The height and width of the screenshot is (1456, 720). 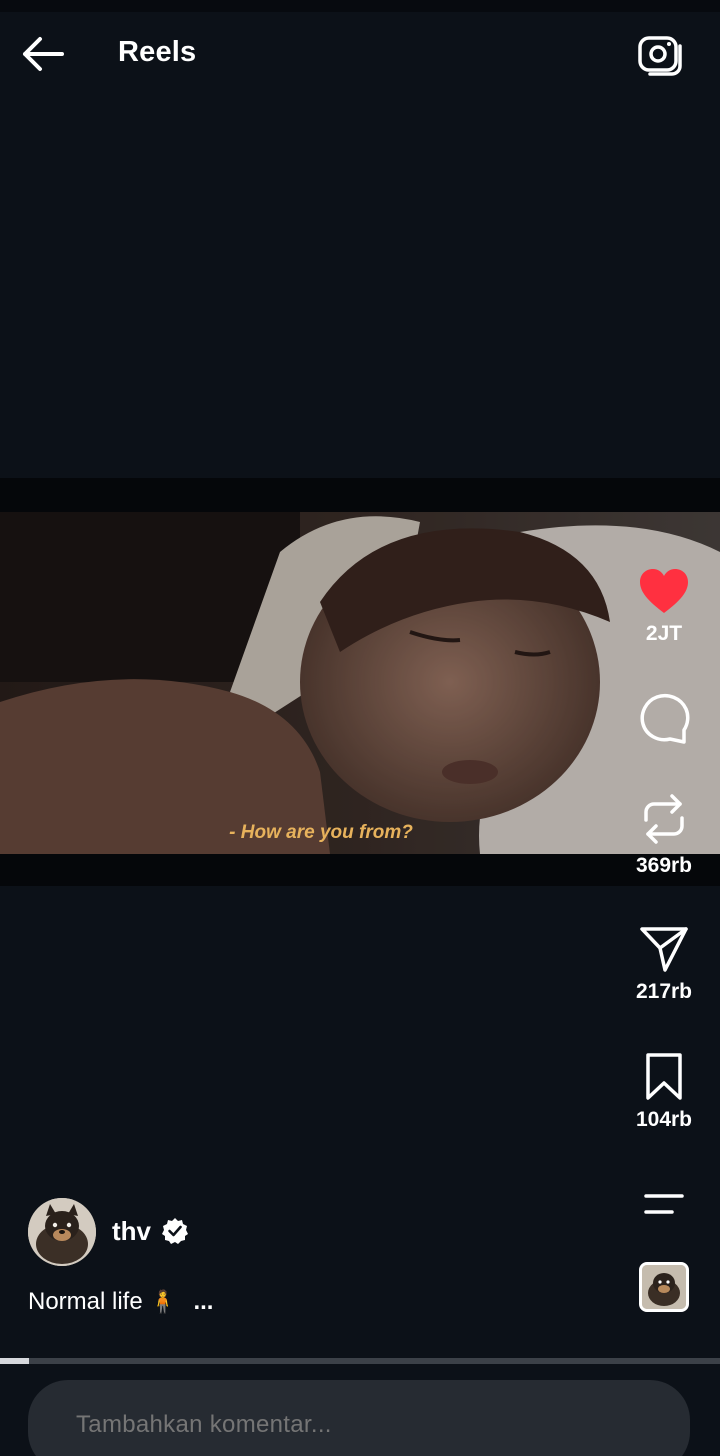 I want to click on username: thv, so click(x=131, y=1231).